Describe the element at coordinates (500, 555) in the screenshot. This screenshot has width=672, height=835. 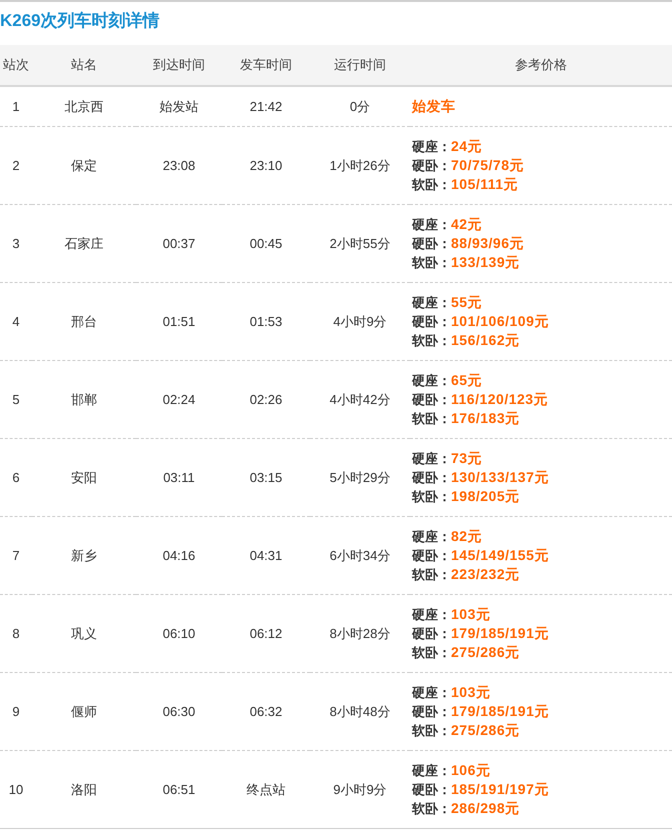
I see `fare-price: 145/149/155元` at that location.